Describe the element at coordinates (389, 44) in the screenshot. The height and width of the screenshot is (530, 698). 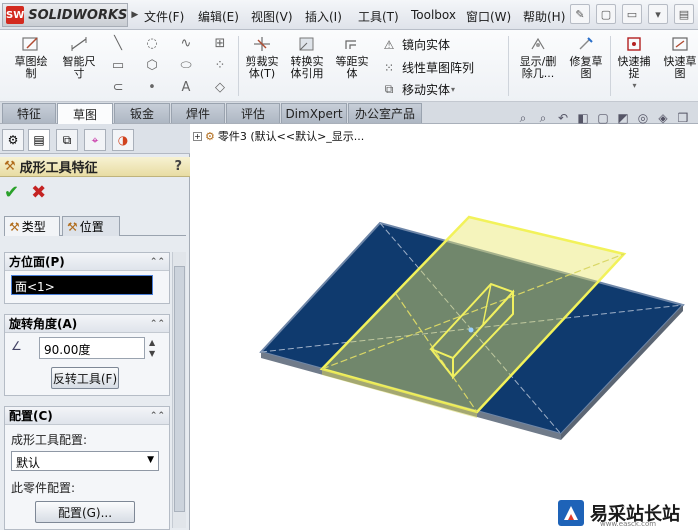
I see `mirror-icon: ⚠` at that location.